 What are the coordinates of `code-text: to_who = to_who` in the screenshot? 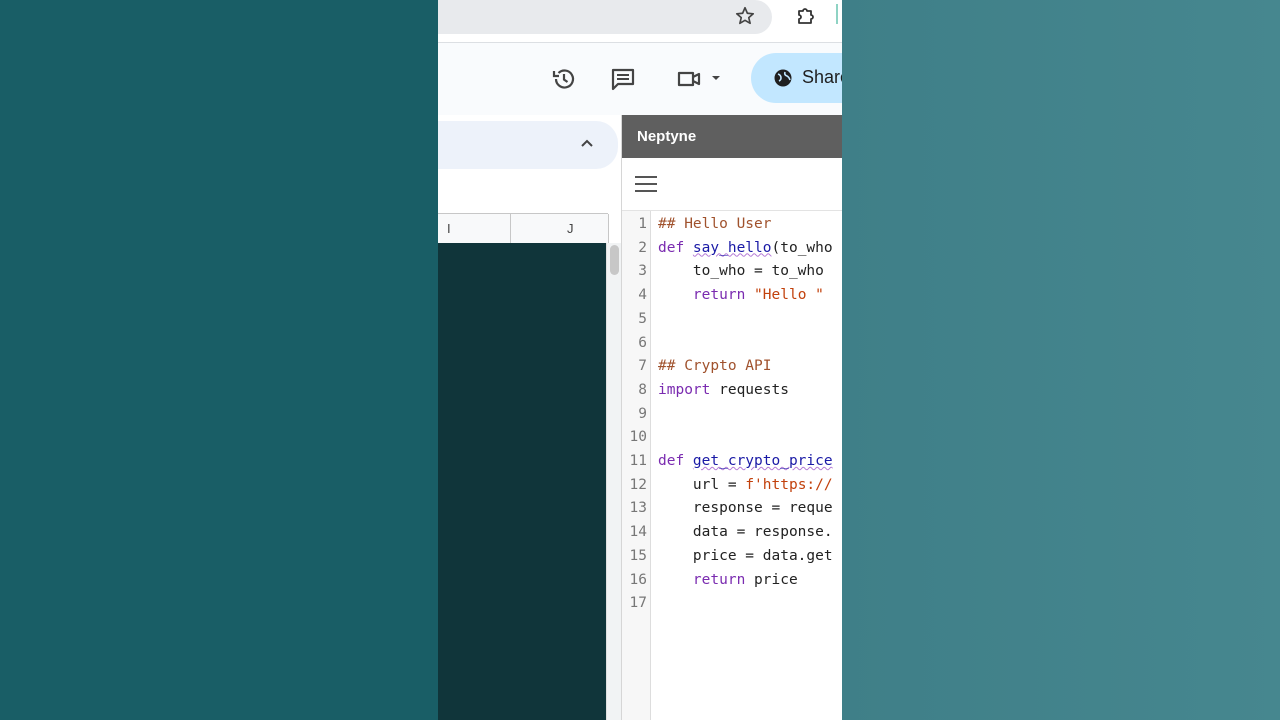 It's located at (741, 271).